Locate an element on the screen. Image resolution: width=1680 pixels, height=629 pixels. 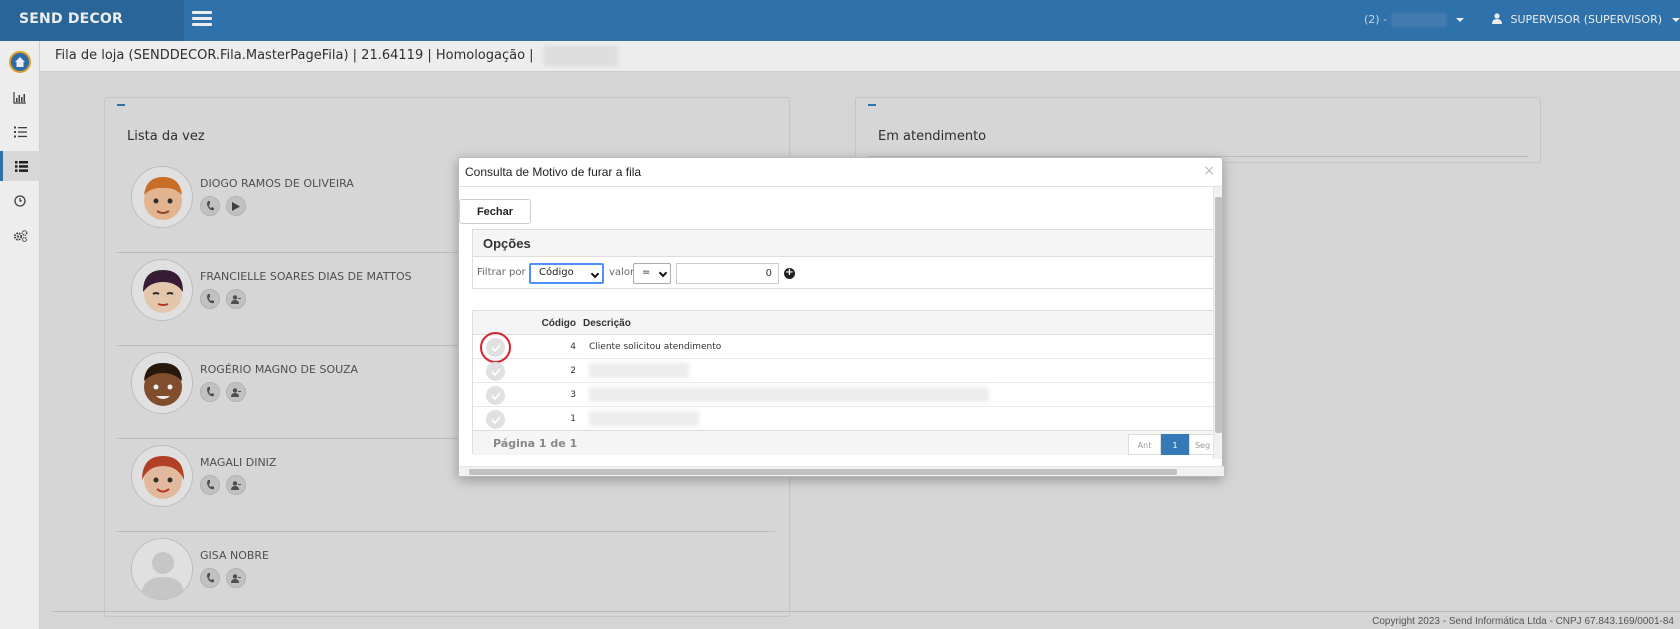
next-page-button: Seg is located at coordinates (1202, 444).